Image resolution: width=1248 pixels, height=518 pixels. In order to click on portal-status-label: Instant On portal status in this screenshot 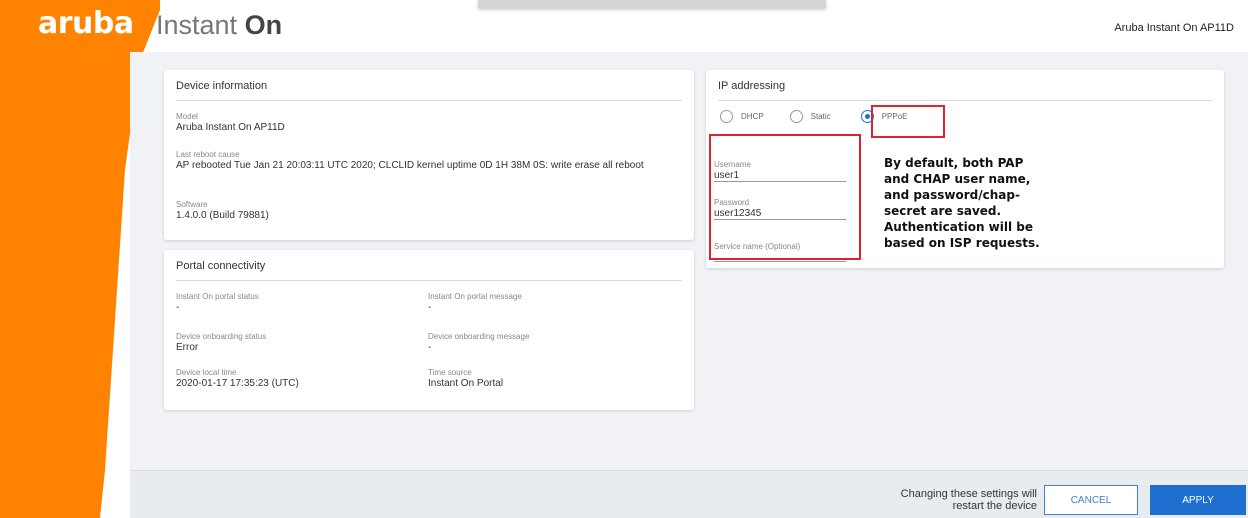, I will do `click(217, 296)`.